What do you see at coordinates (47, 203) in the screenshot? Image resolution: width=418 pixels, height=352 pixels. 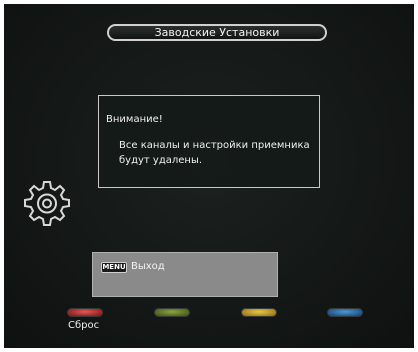 I see `gear-icon` at bounding box center [47, 203].